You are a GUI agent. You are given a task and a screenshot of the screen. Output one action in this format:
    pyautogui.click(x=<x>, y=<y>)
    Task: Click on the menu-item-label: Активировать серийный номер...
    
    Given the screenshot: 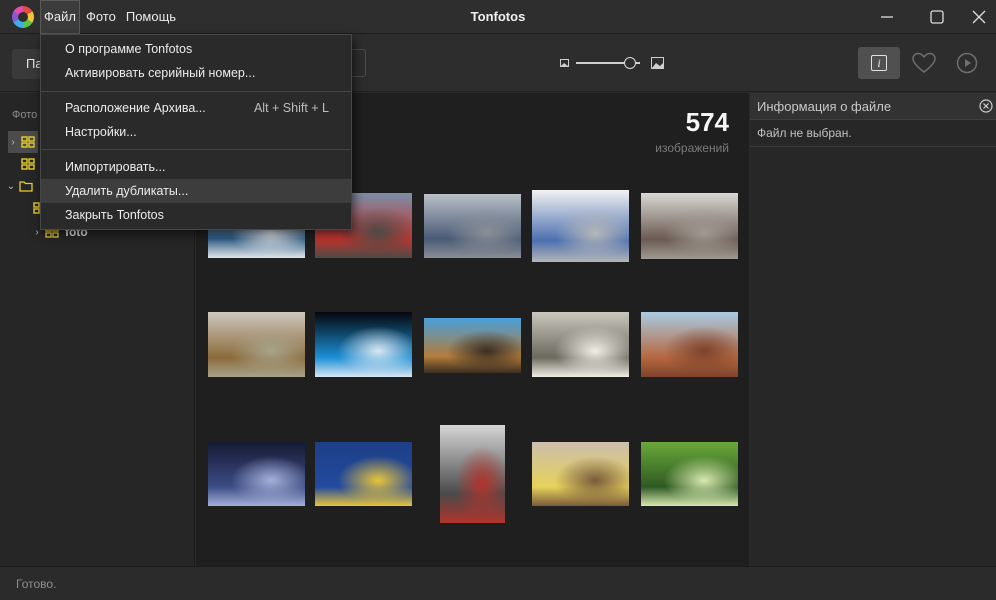 What is the action you would take?
    pyautogui.click(x=160, y=73)
    